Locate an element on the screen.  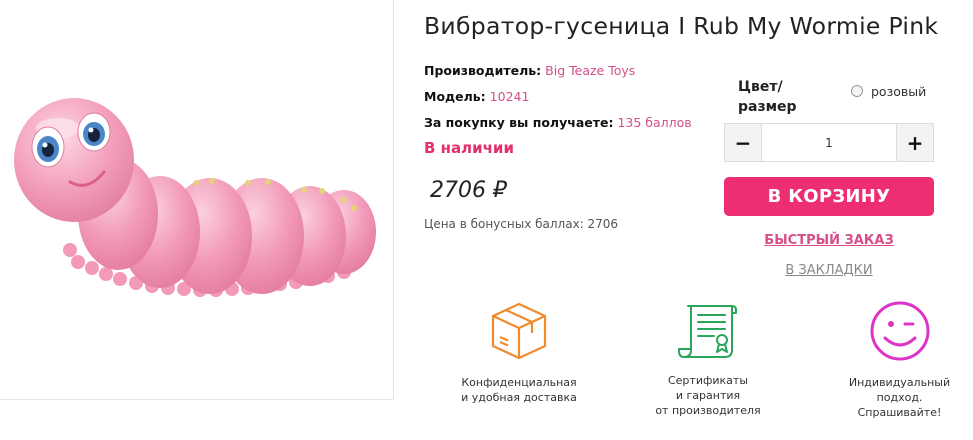
bonus-label: За покупку вы получаете: is located at coordinates (519, 122).